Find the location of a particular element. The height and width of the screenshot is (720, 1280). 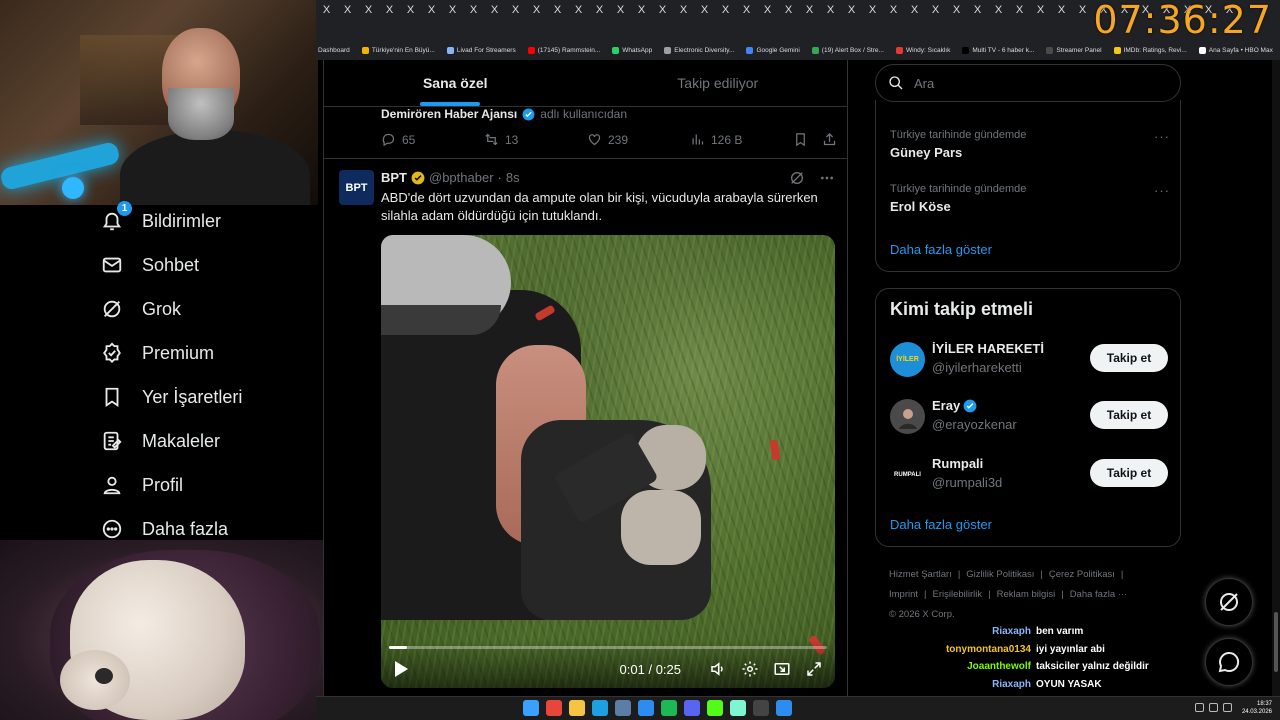

tab-following: Takip ediliyor is located at coordinates (717, 83).